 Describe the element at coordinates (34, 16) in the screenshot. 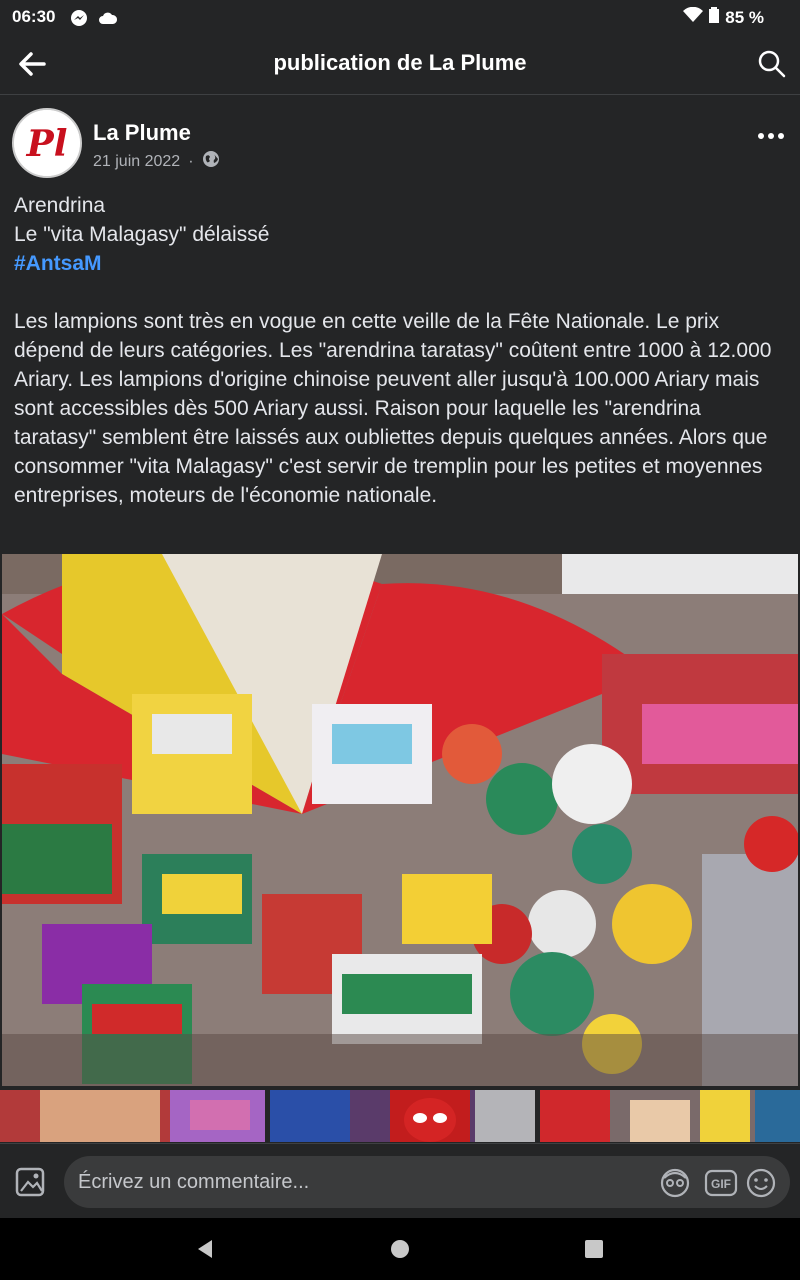

I see `status-time: 06:30` at that location.